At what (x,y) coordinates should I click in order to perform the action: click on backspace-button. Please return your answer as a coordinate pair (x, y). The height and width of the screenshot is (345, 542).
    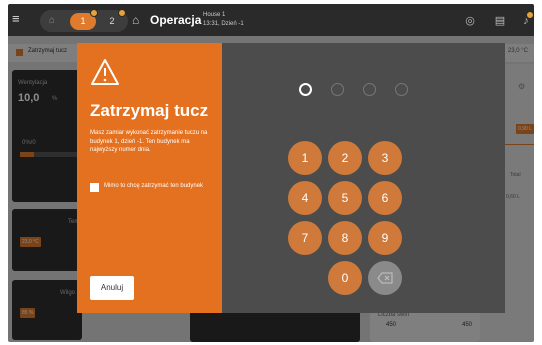
    Looking at the image, I should click on (385, 278).